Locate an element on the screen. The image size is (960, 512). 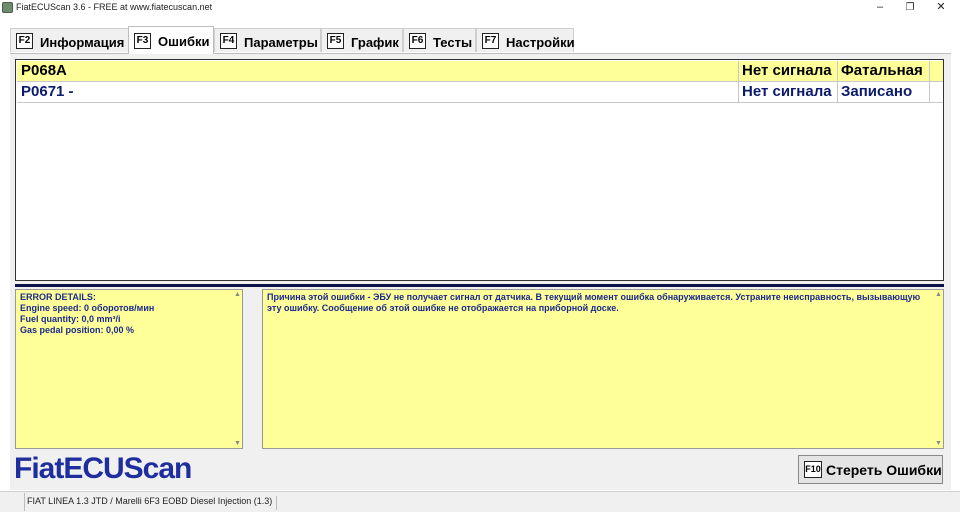
clear-errors-button: F10 Стереть Ошибки is located at coordinates (870, 469).